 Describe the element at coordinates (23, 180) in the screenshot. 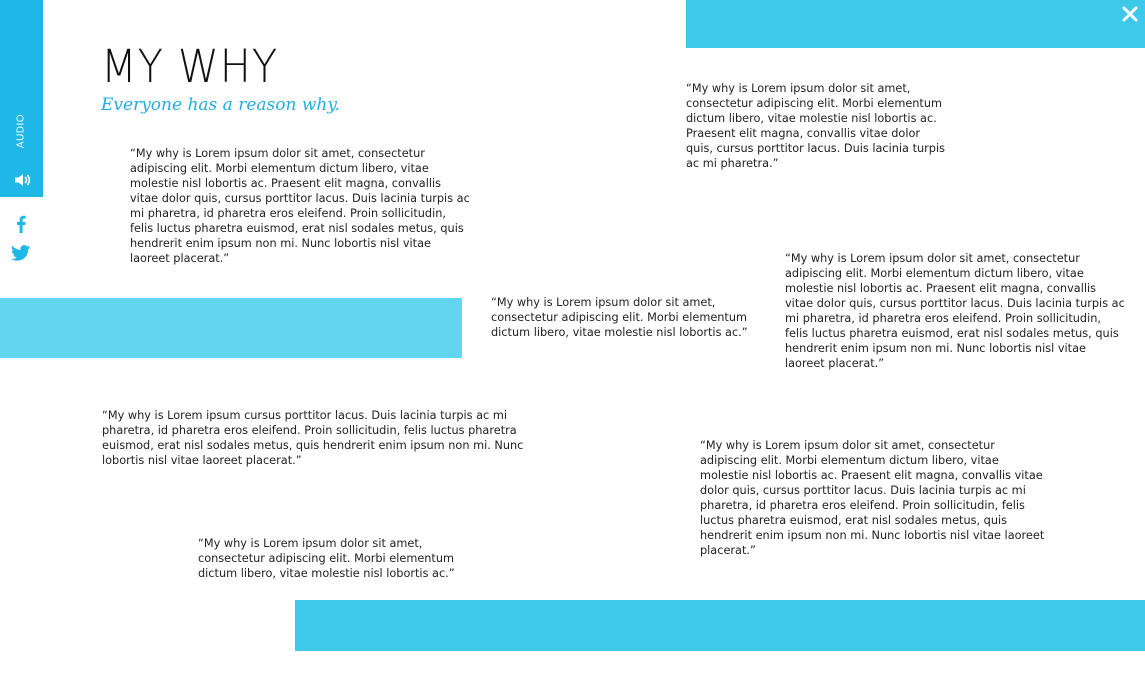

I see `speaker-icon` at that location.